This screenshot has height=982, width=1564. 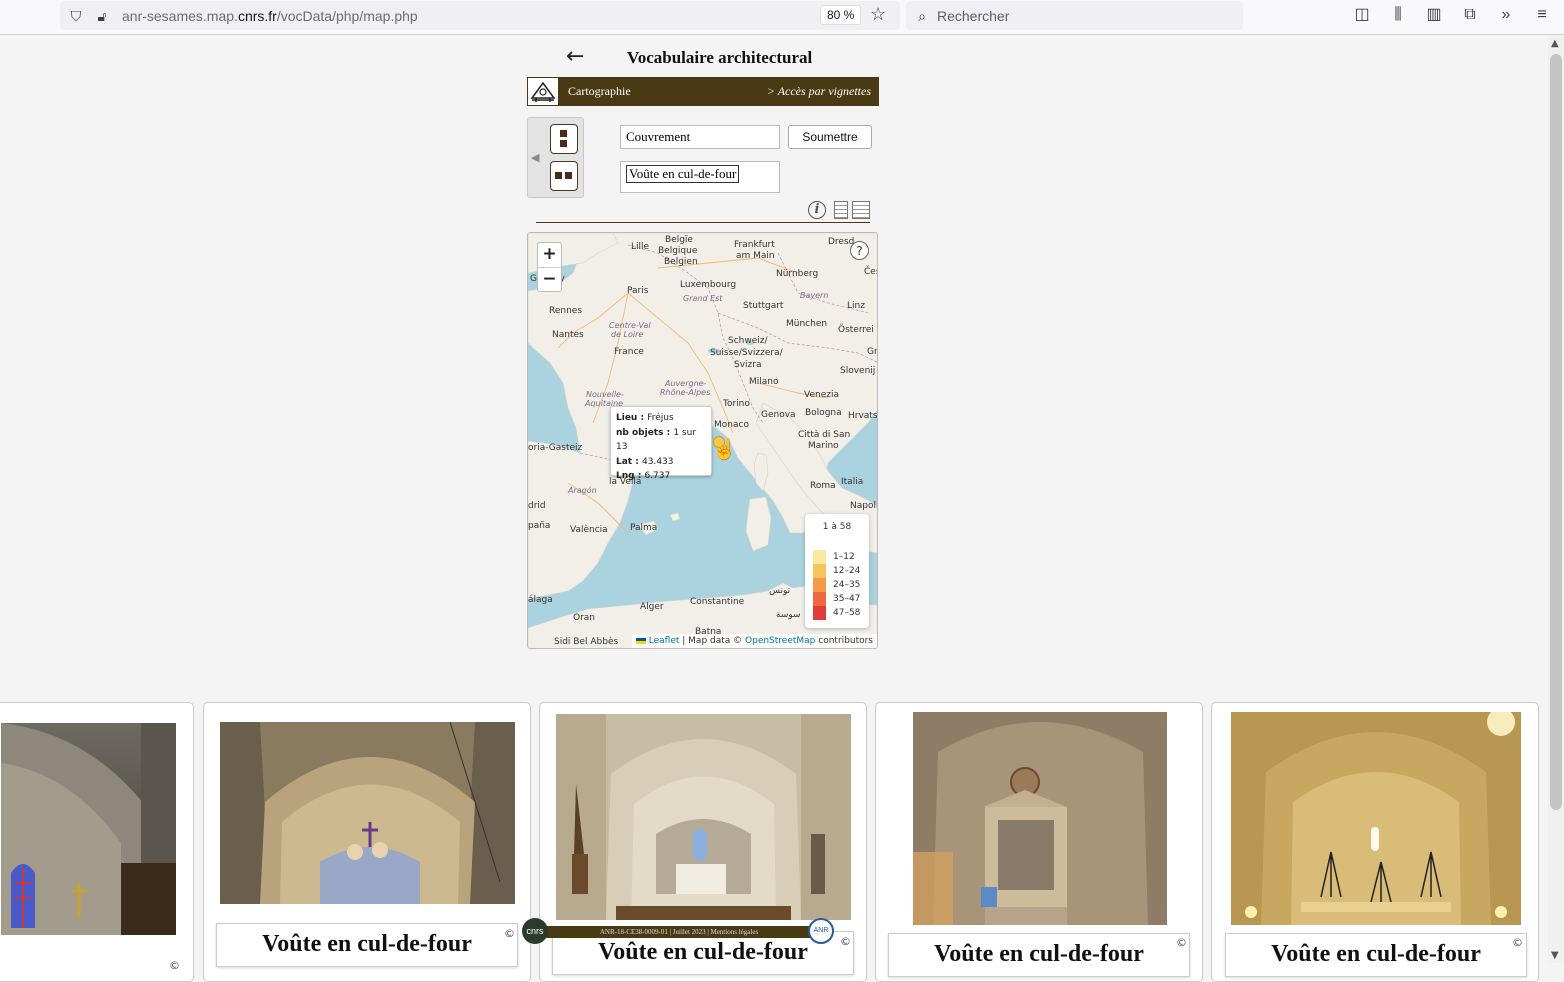 What do you see at coordinates (575, 56) in the screenshot?
I see `back-arrow-icon: ←` at bounding box center [575, 56].